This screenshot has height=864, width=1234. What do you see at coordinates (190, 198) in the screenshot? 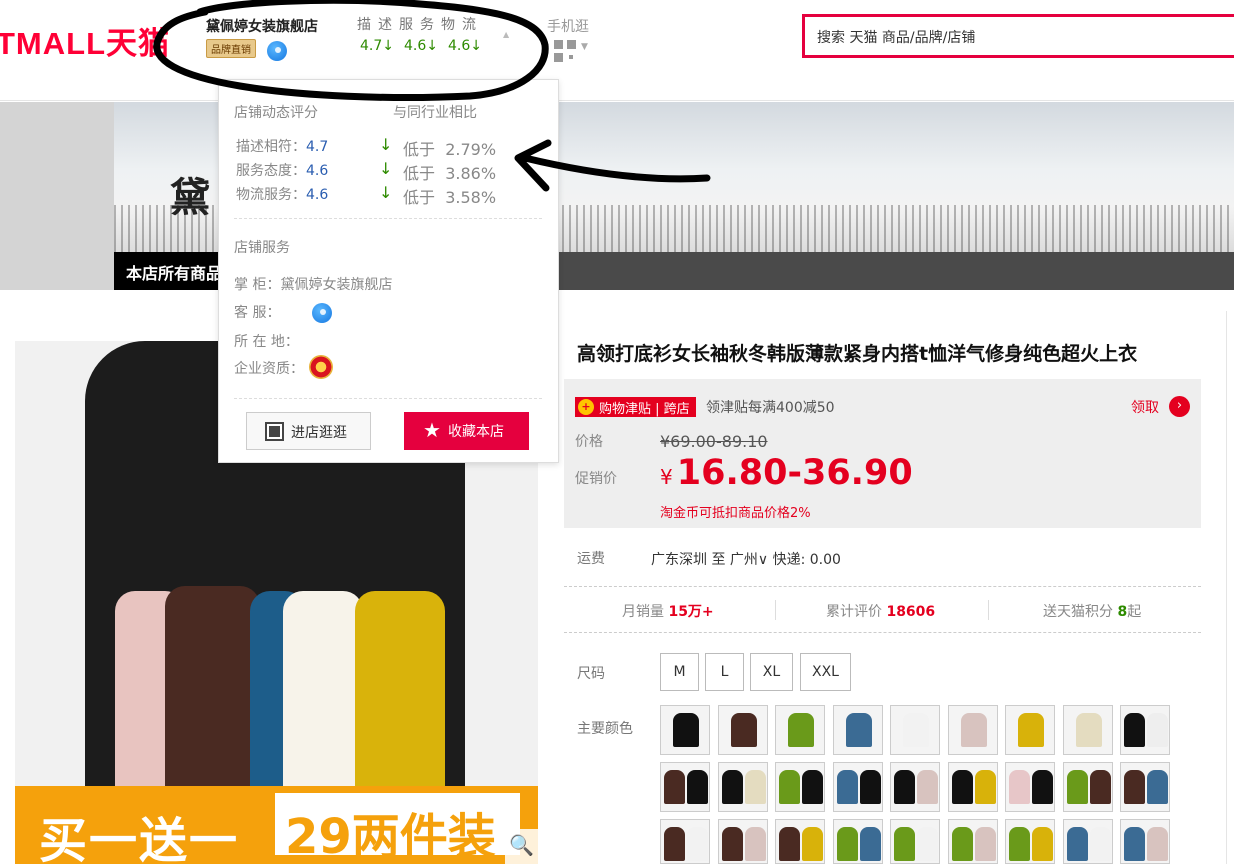
I see `banner-title: 黛` at bounding box center [190, 198].